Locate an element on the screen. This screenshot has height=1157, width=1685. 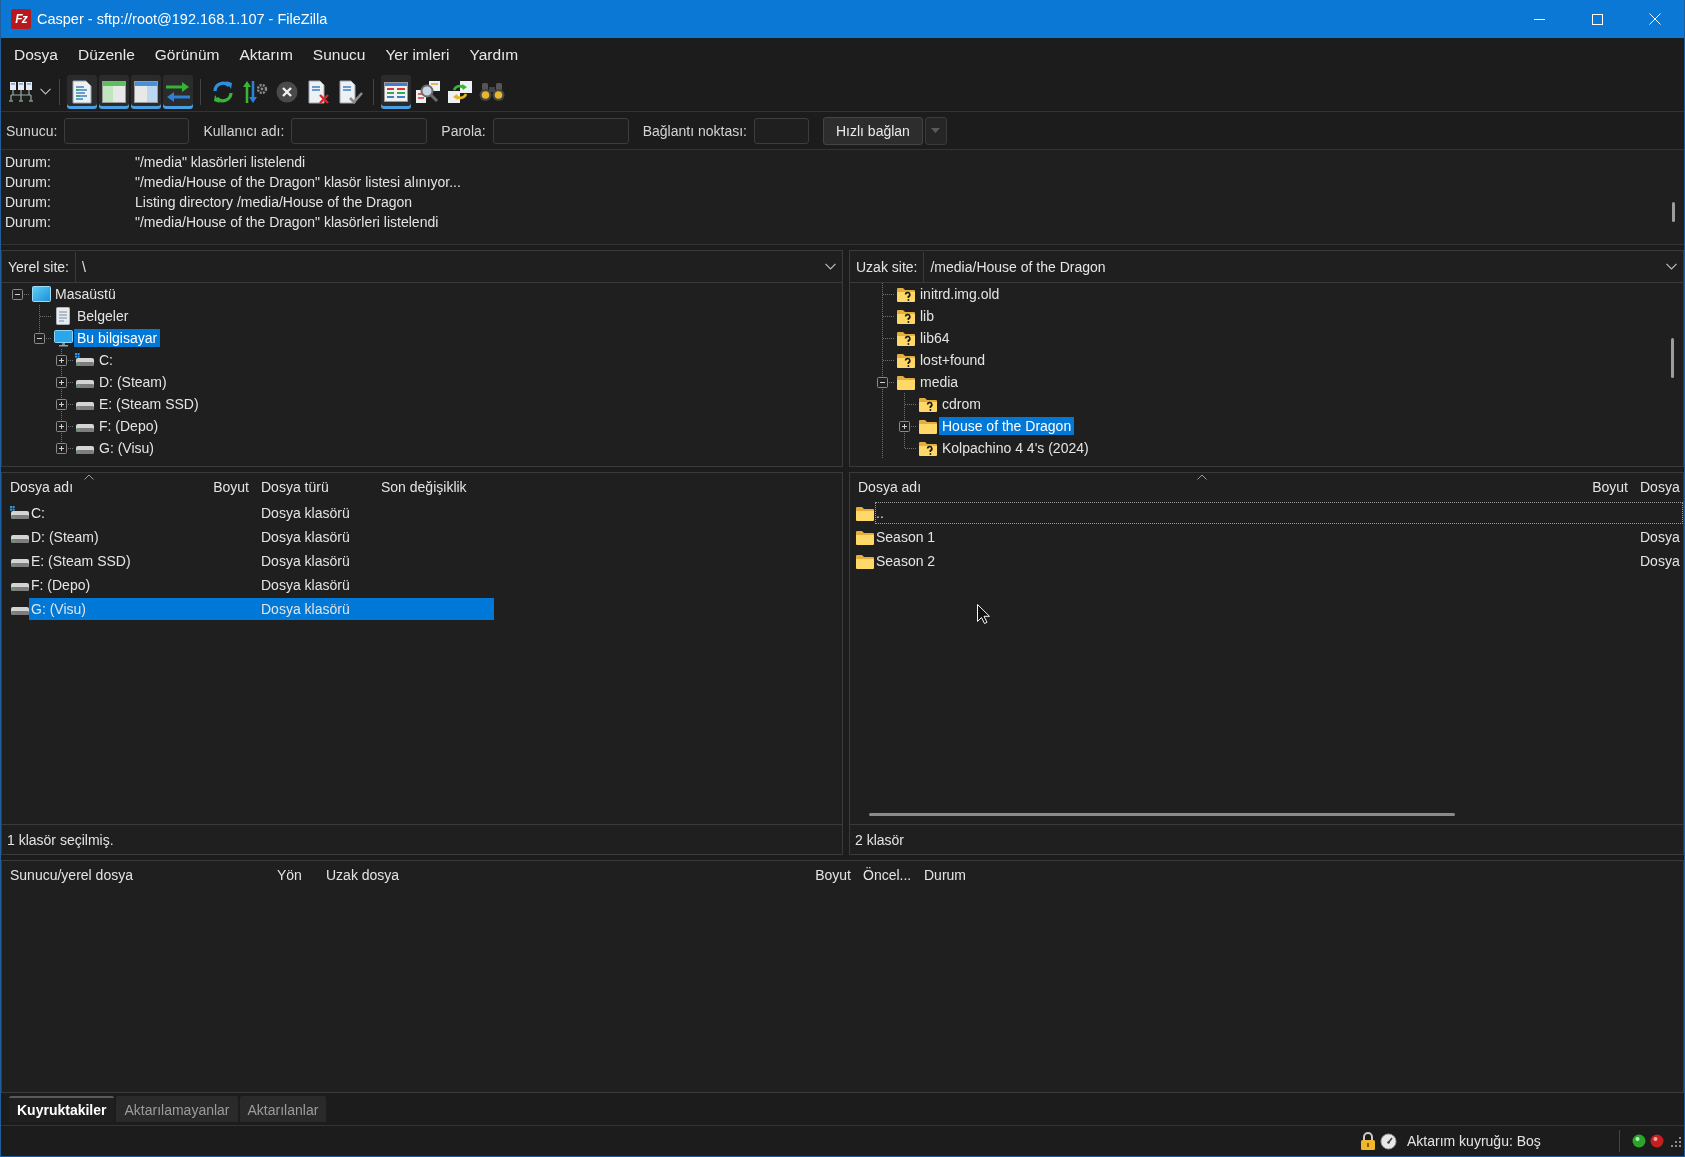
network-servers-icon is located at coordinates (21, 91).